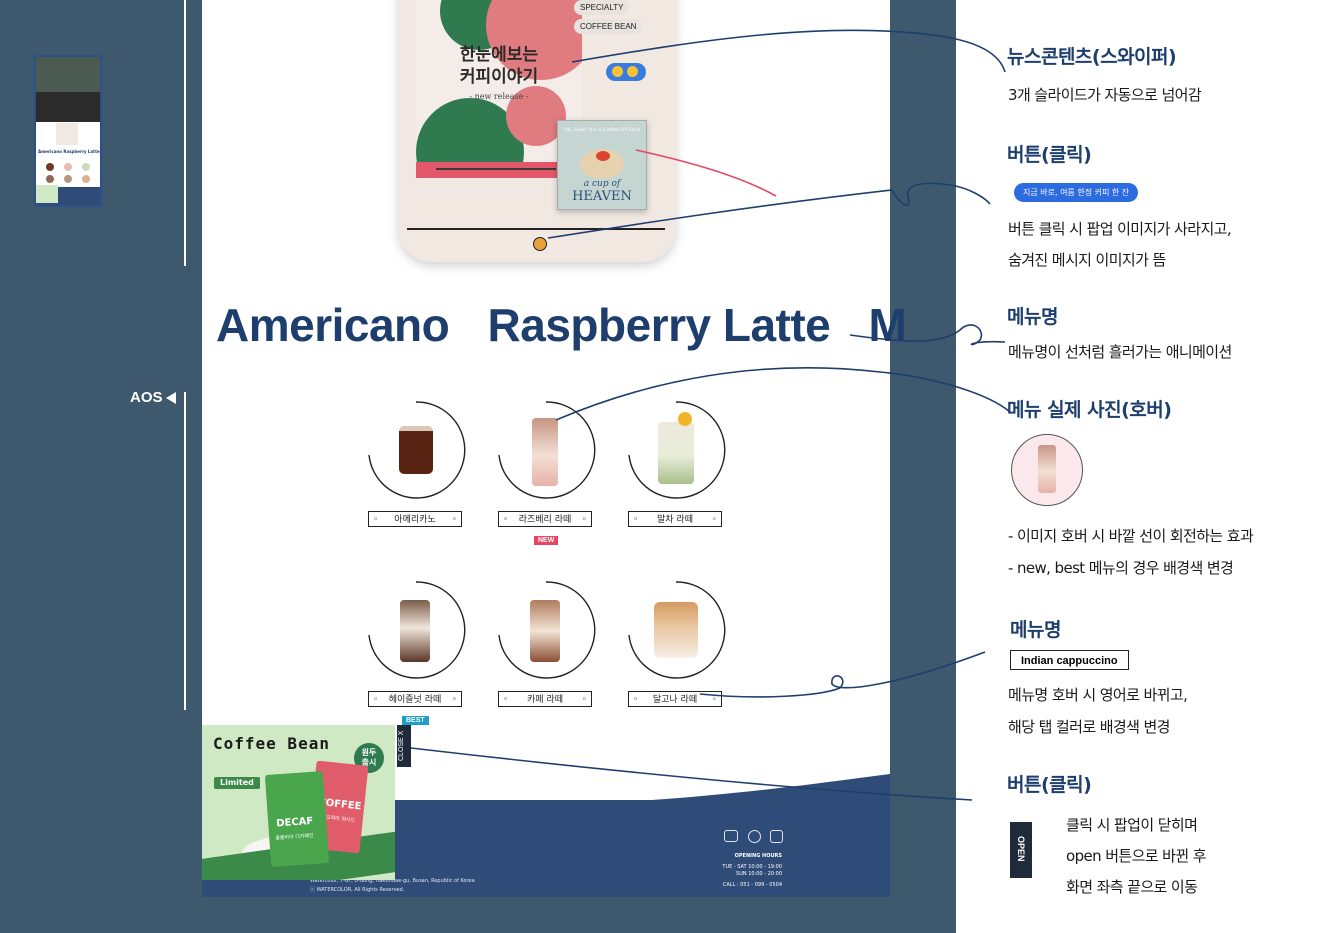  I want to click on popup-close-button: CLOSE X, so click(404, 746).